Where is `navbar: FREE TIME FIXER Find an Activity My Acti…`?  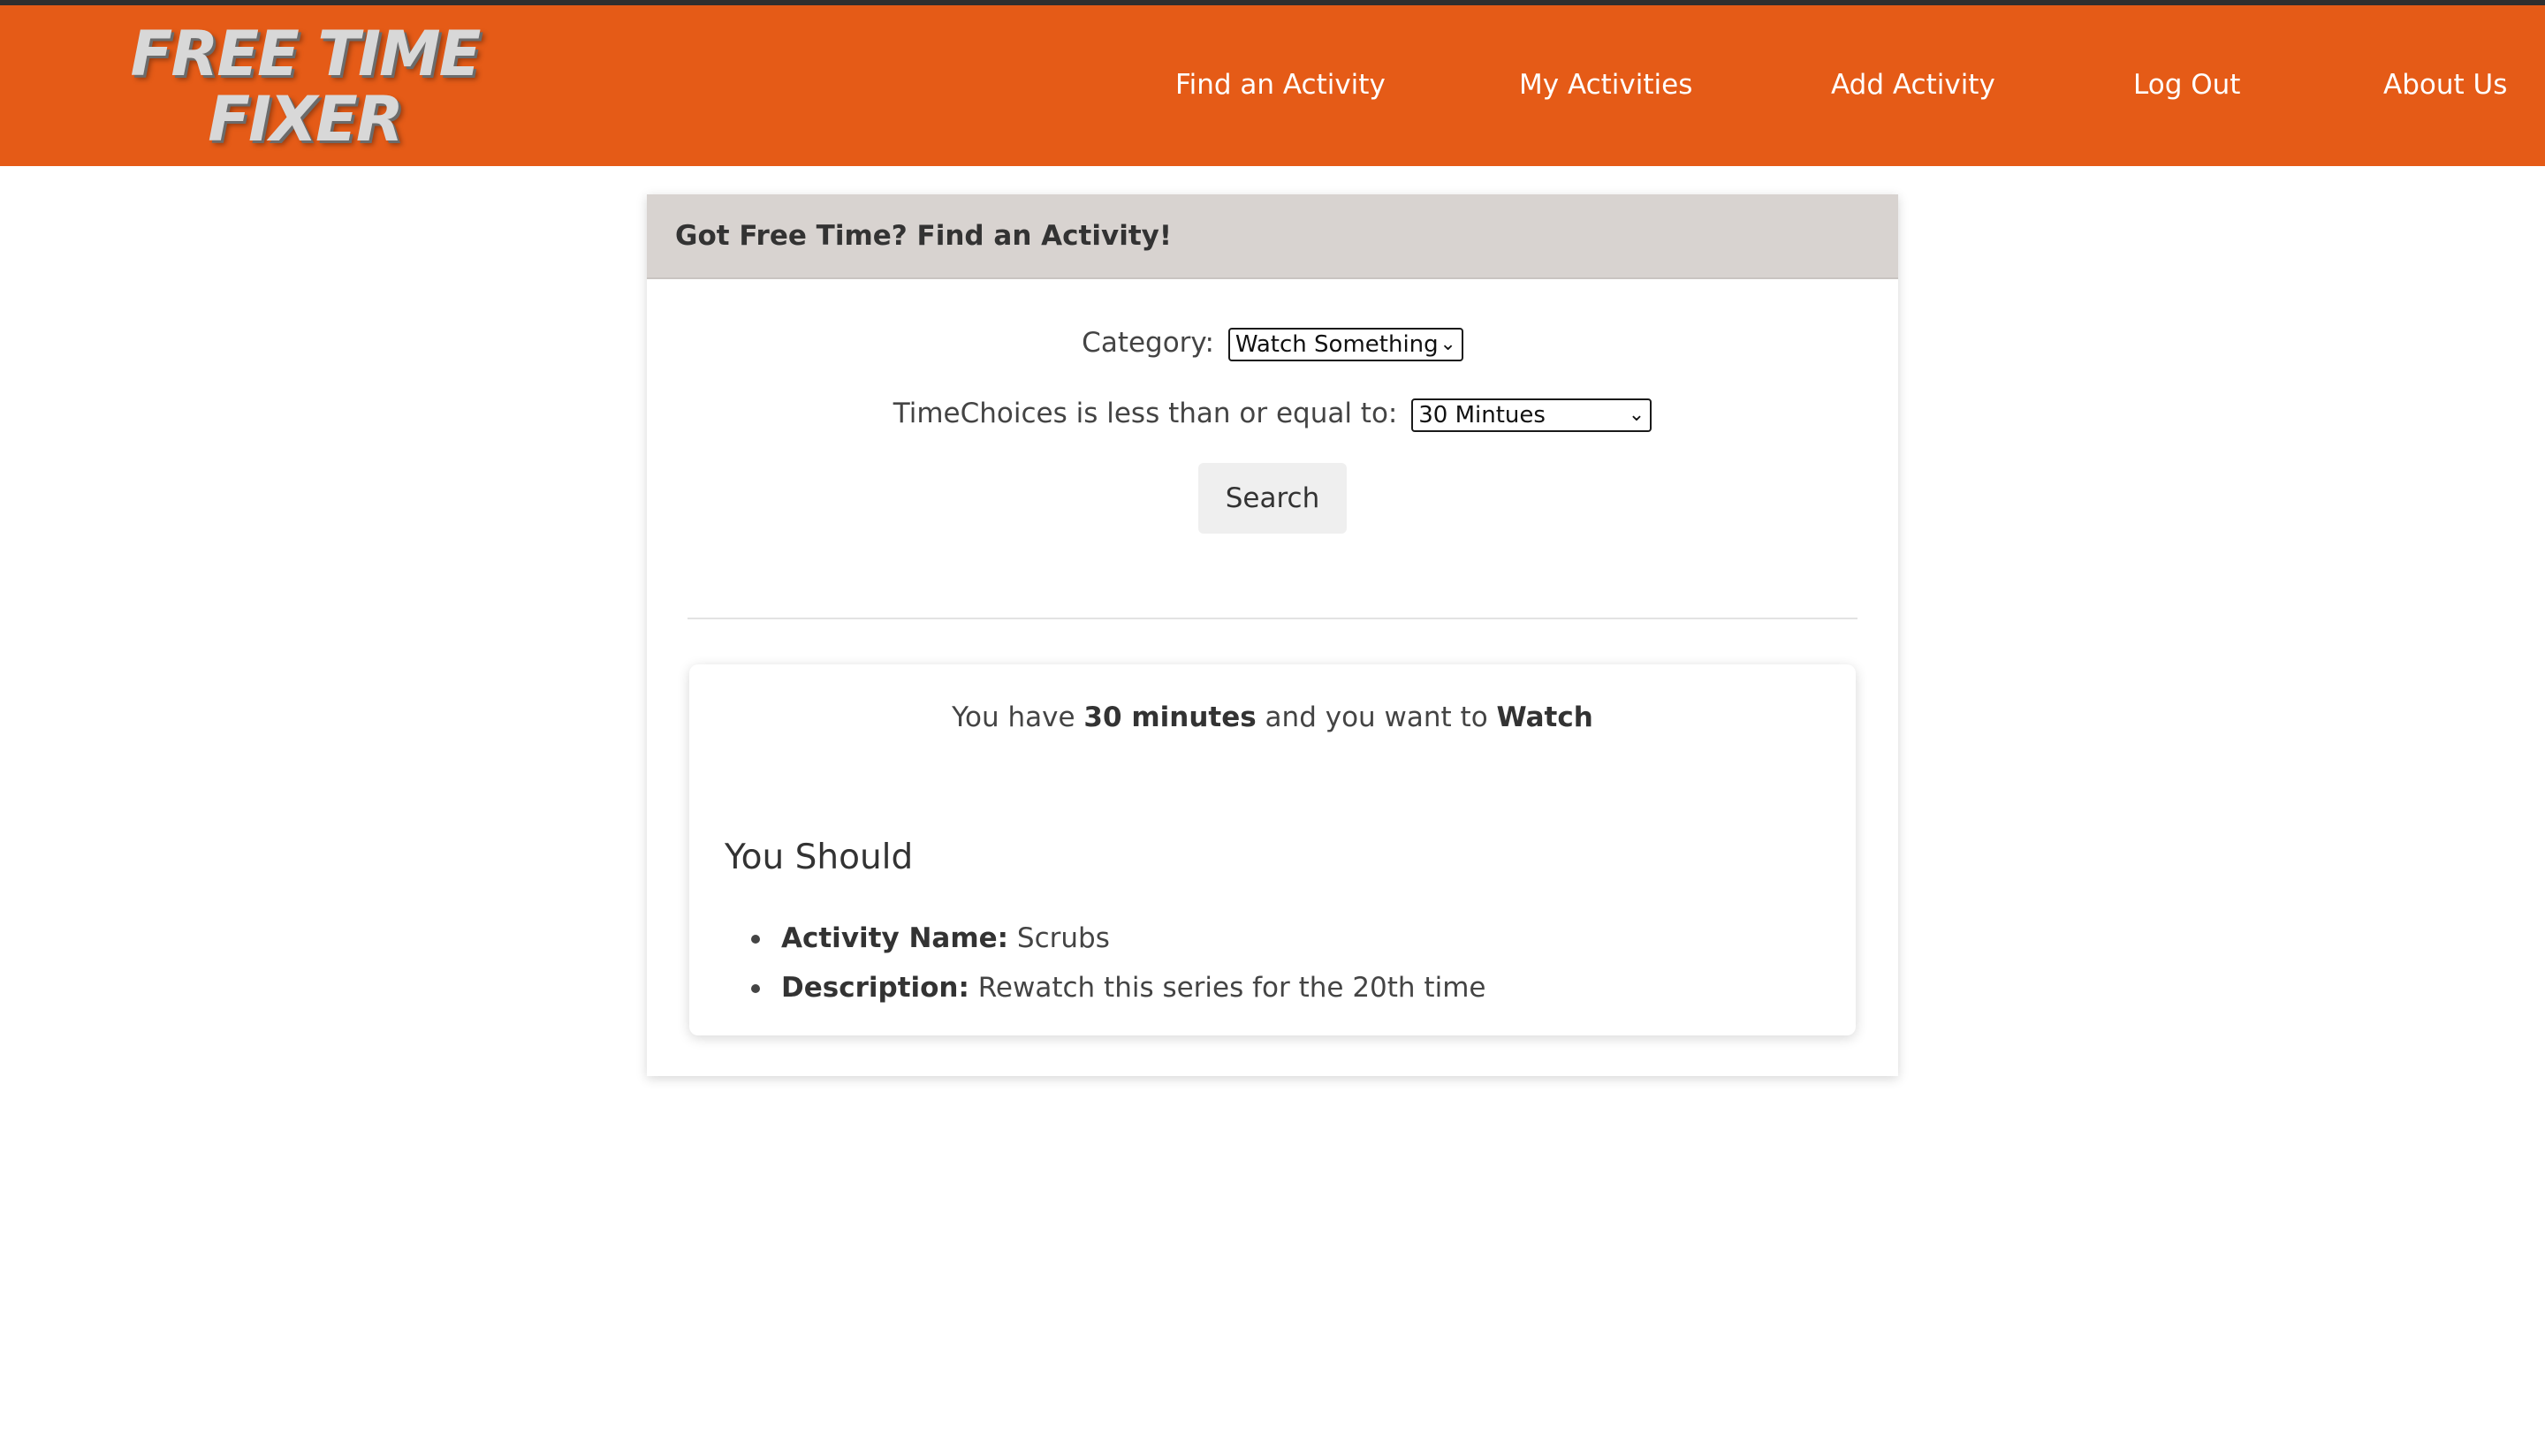
navbar: FREE TIME FIXER Find an Activity My Acti… is located at coordinates (1272, 85).